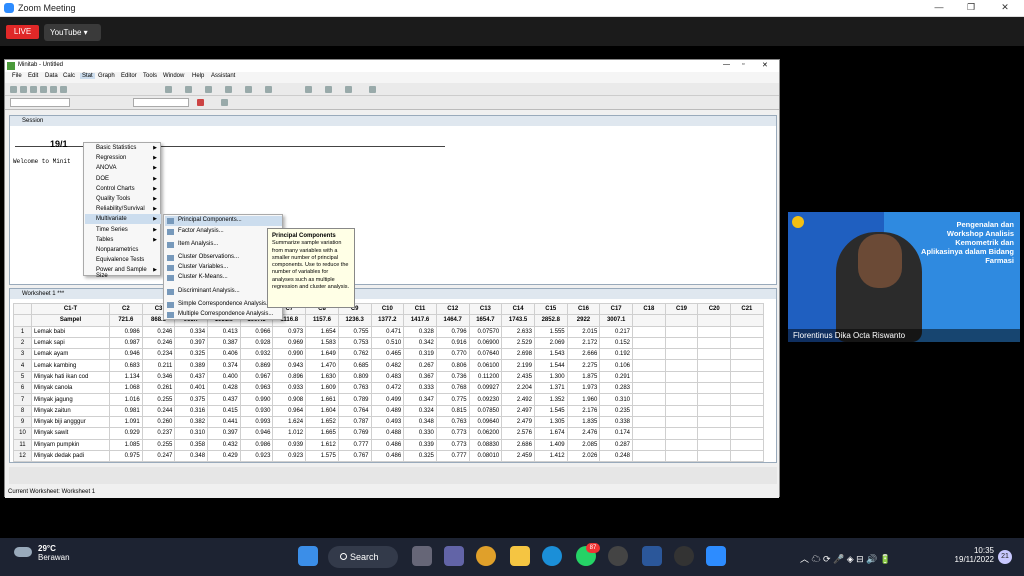 This screenshot has width=1024, height=576. I want to click on table-cell: C2, so click(126, 309).